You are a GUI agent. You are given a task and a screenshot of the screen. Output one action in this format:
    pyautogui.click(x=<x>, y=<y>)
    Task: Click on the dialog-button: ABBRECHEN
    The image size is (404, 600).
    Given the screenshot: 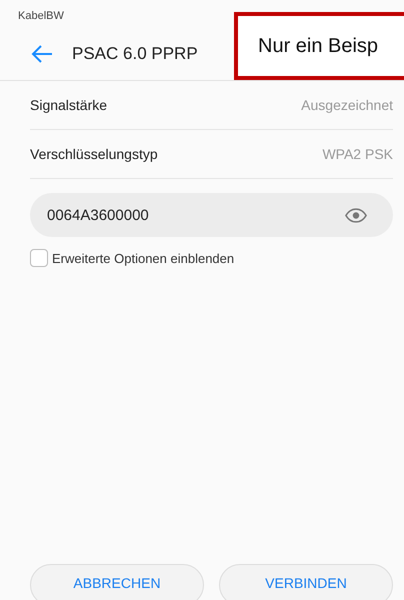 What is the action you would take?
    pyautogui.click(x=117, y=582)
    